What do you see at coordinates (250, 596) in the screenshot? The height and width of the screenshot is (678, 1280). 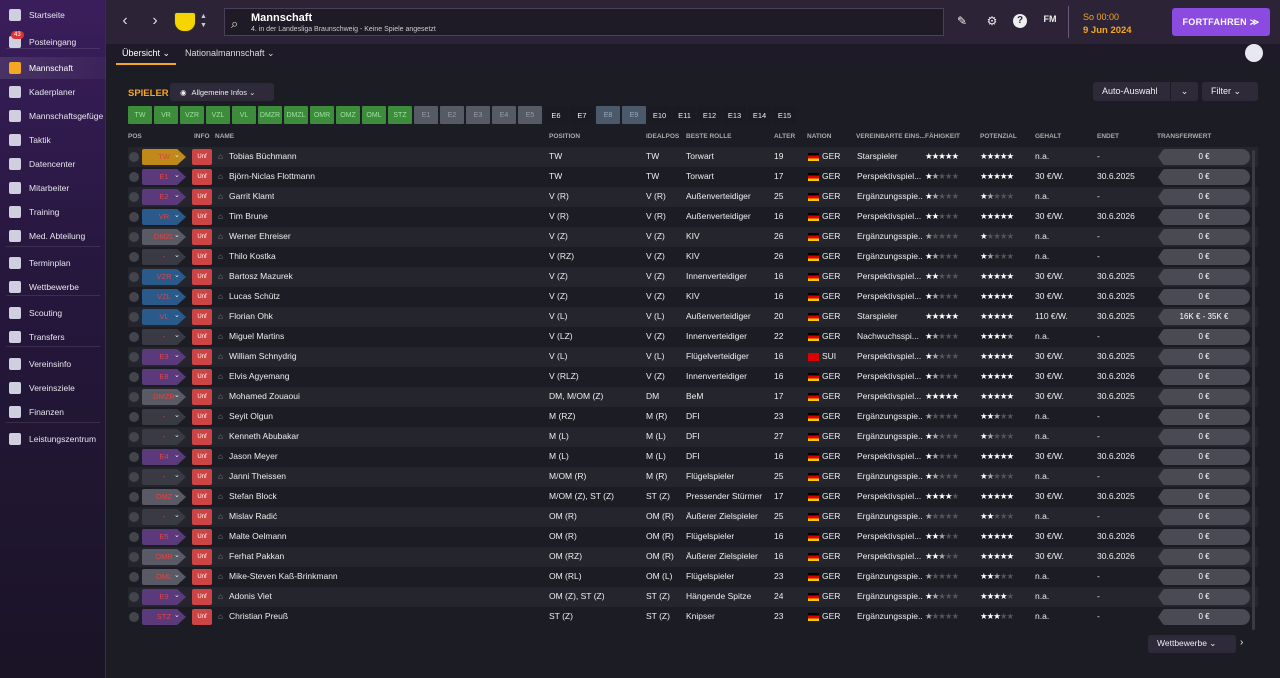 I see `player-name: Adonis Viet` at bounding box center [250, 596].